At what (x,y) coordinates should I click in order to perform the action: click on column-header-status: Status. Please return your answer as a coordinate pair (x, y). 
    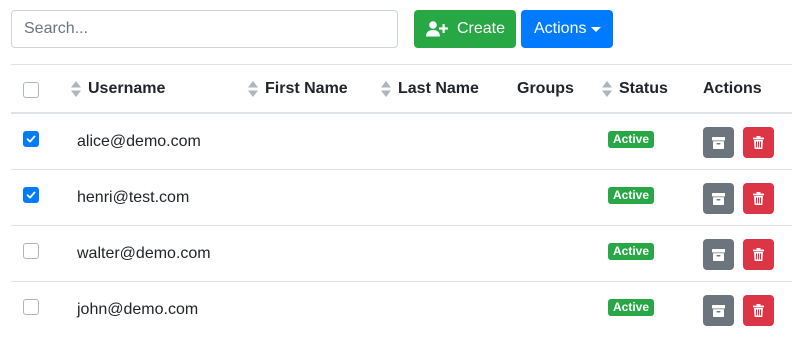
    Looking at the image, I should click on (635, 89).